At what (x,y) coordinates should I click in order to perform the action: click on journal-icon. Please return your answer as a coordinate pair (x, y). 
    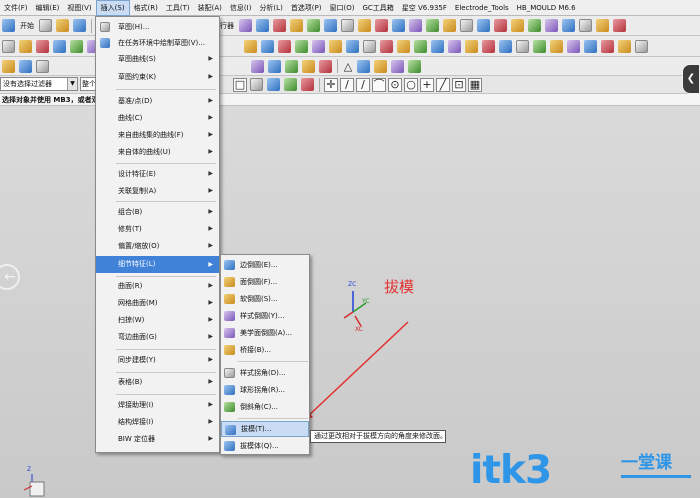
    Looking at the image, I should click on (414, 66).